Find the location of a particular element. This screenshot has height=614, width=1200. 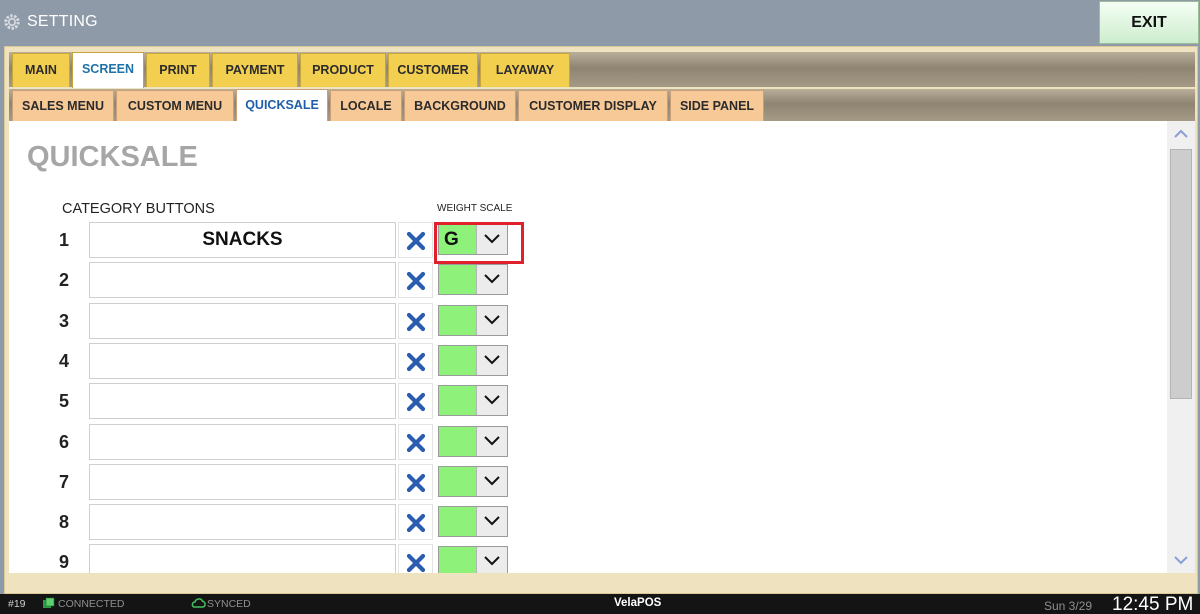

brand-name: VelaPOS is located at coordinates (638, 603).